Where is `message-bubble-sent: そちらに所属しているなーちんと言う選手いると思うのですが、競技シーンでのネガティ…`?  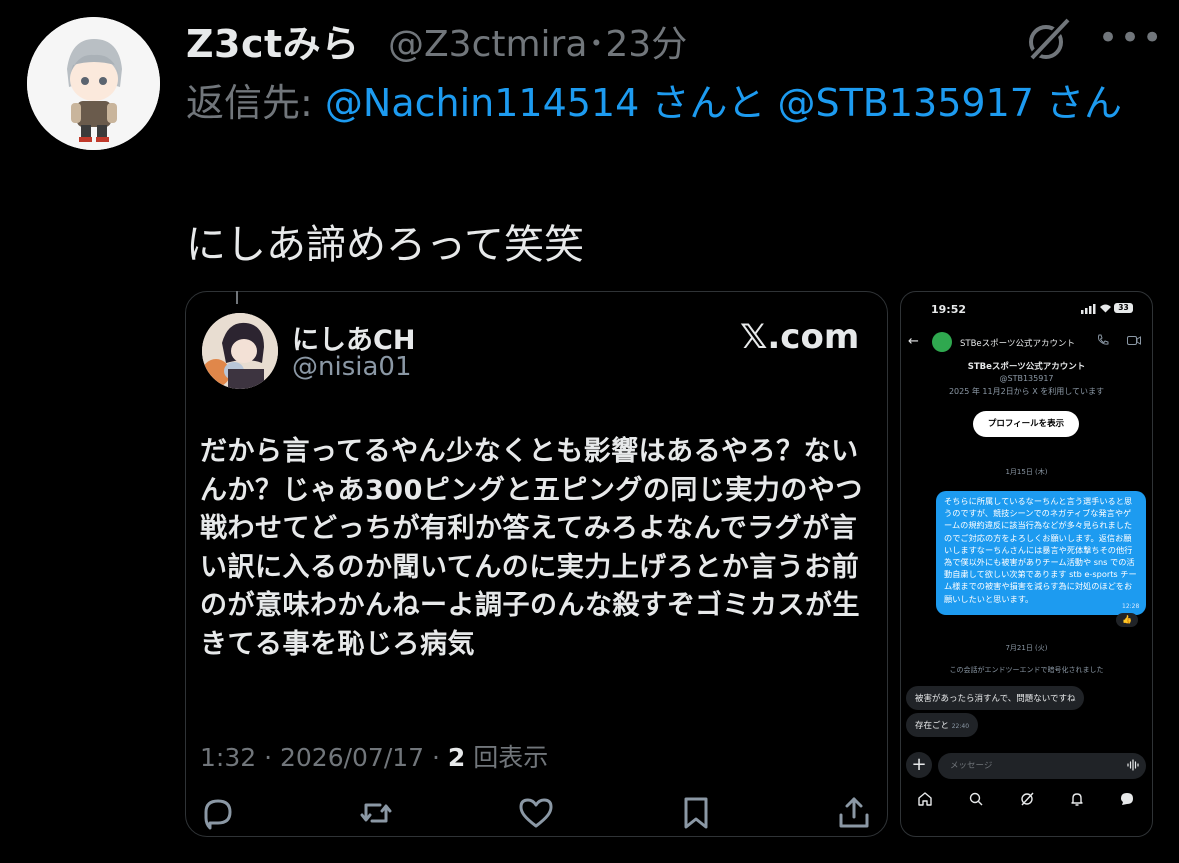 message-bubble-sent: そちらに所属しているなーちんと言う選手いると思うのですが、競技シーンでのネガティ… is located at coordinates (1041, 553).